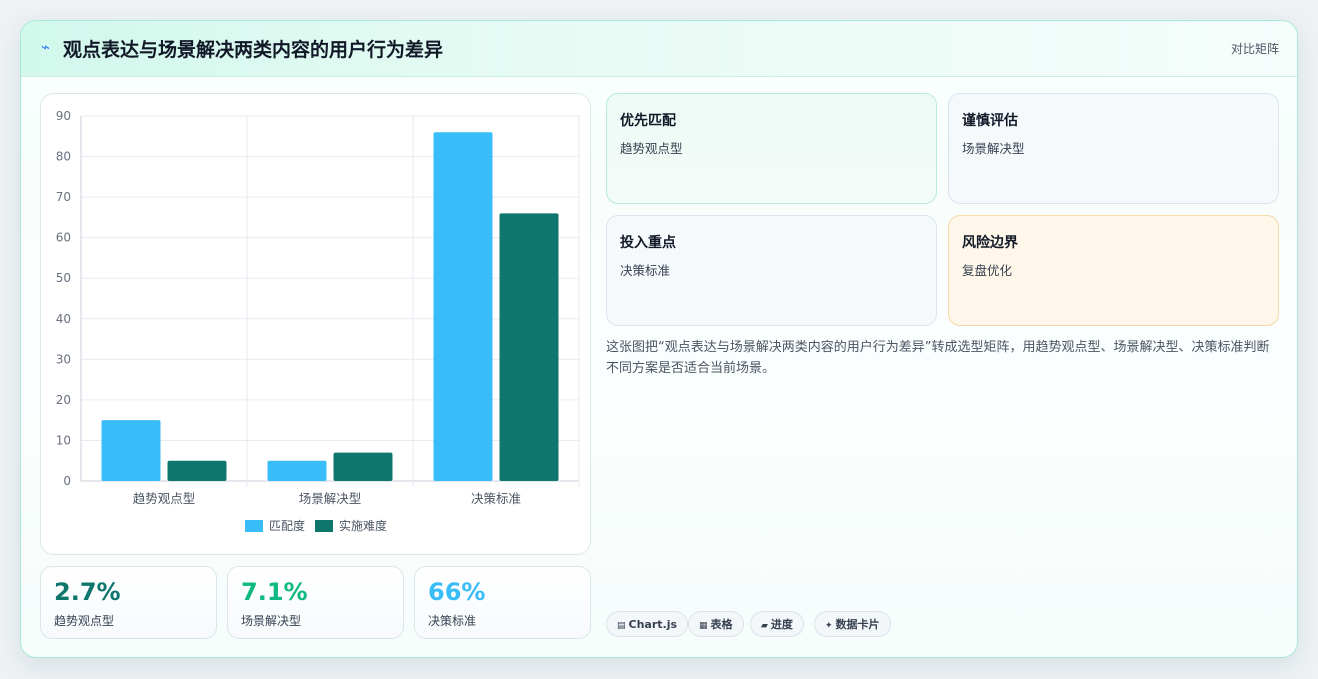 The width and height of the screenshot is (1318, 679). Describe the element at coordinates (164, 498) in the screenshot. I see `x-tick-label: 趋势观点型` at that location.